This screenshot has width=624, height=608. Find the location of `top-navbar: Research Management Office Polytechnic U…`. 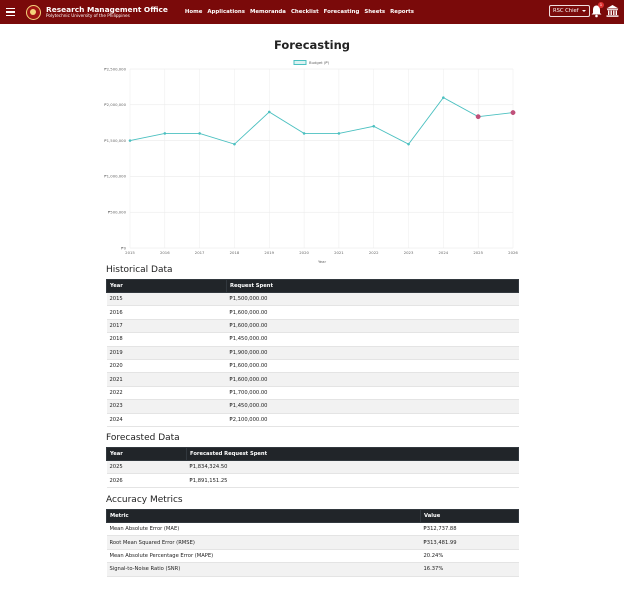

top-navbar: Research Management Office Polytechnic U… is located at coordinates (312, 12).